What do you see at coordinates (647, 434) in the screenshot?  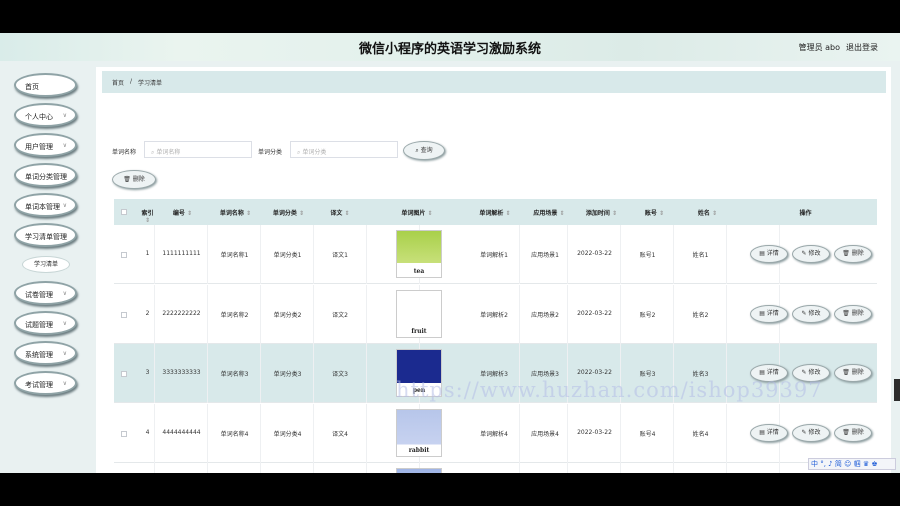 I see `cell-account: 账号4` at bounding box center [647, 434].